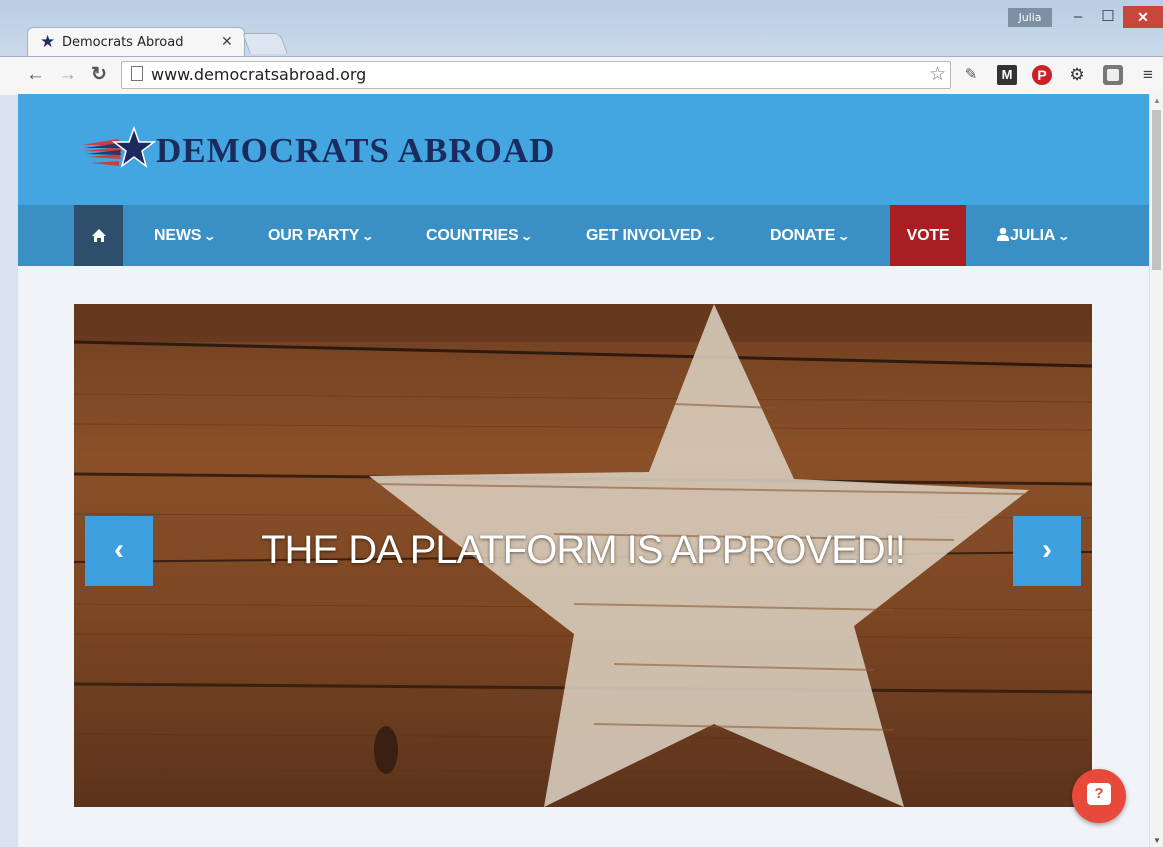  I want to click on menu-icon: ≡, so click(1148, 75).